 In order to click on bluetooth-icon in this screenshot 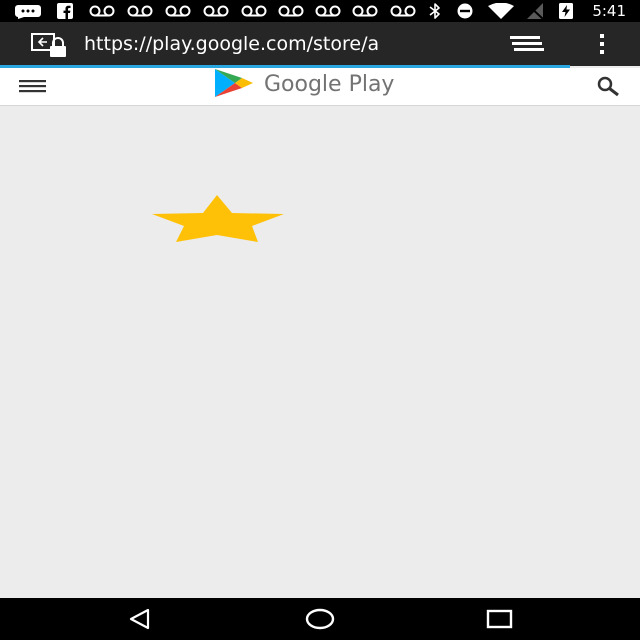, I will do `click(434, 11)`.